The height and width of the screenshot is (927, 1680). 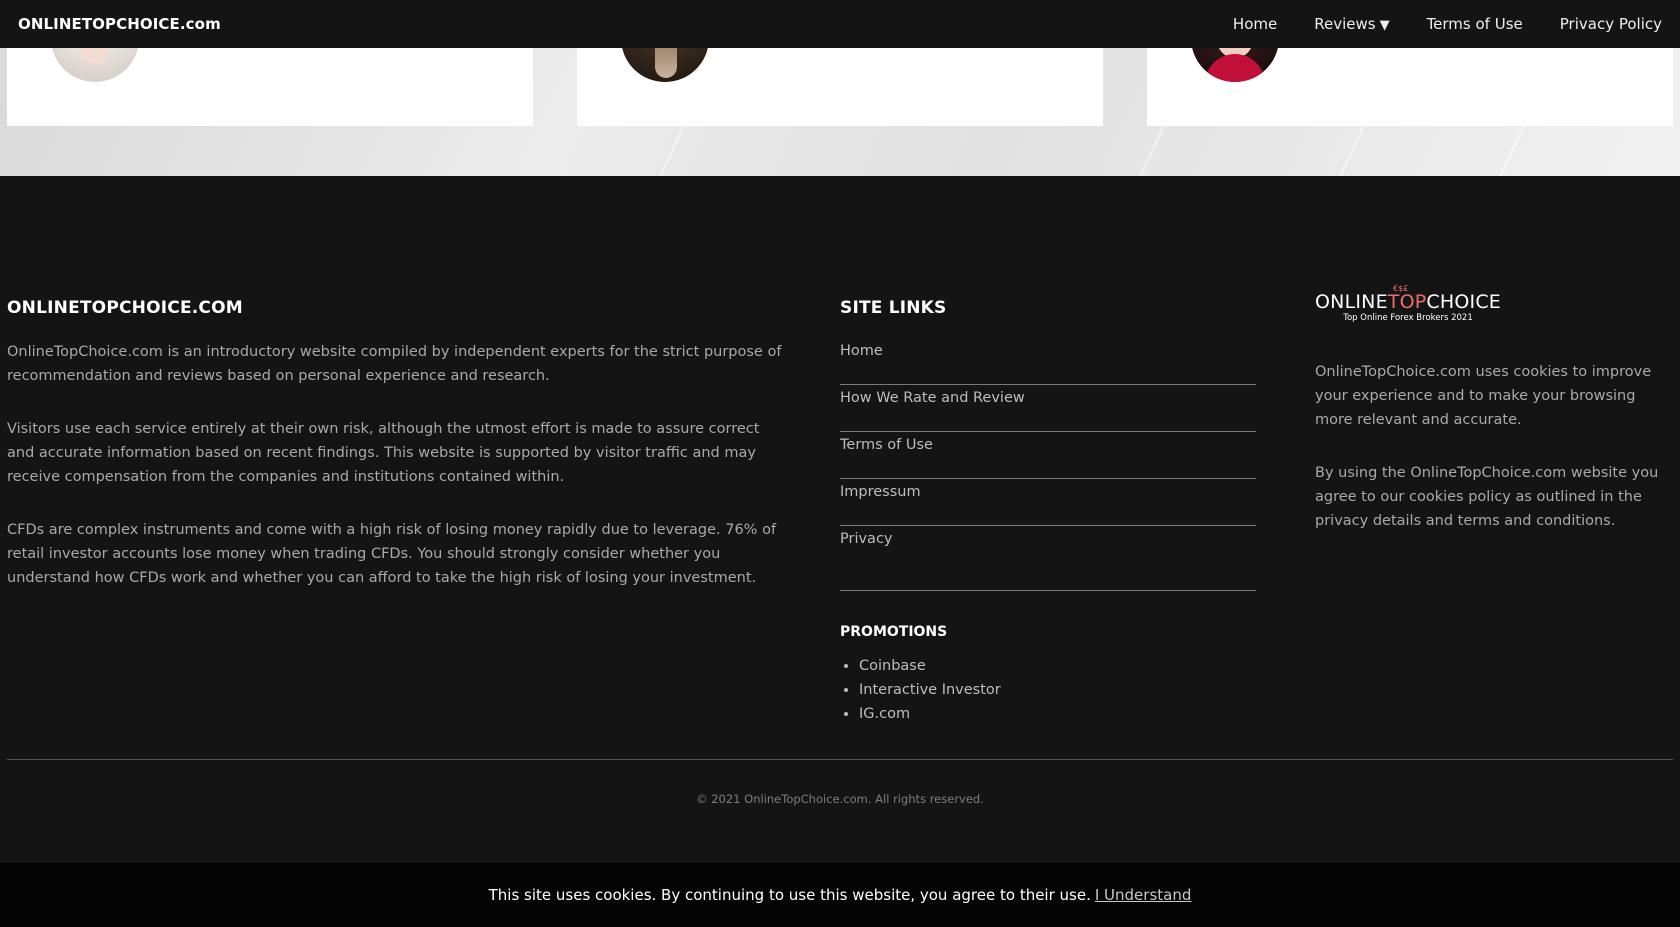 I want to click on footer-divider, so click(x=840, y=759).